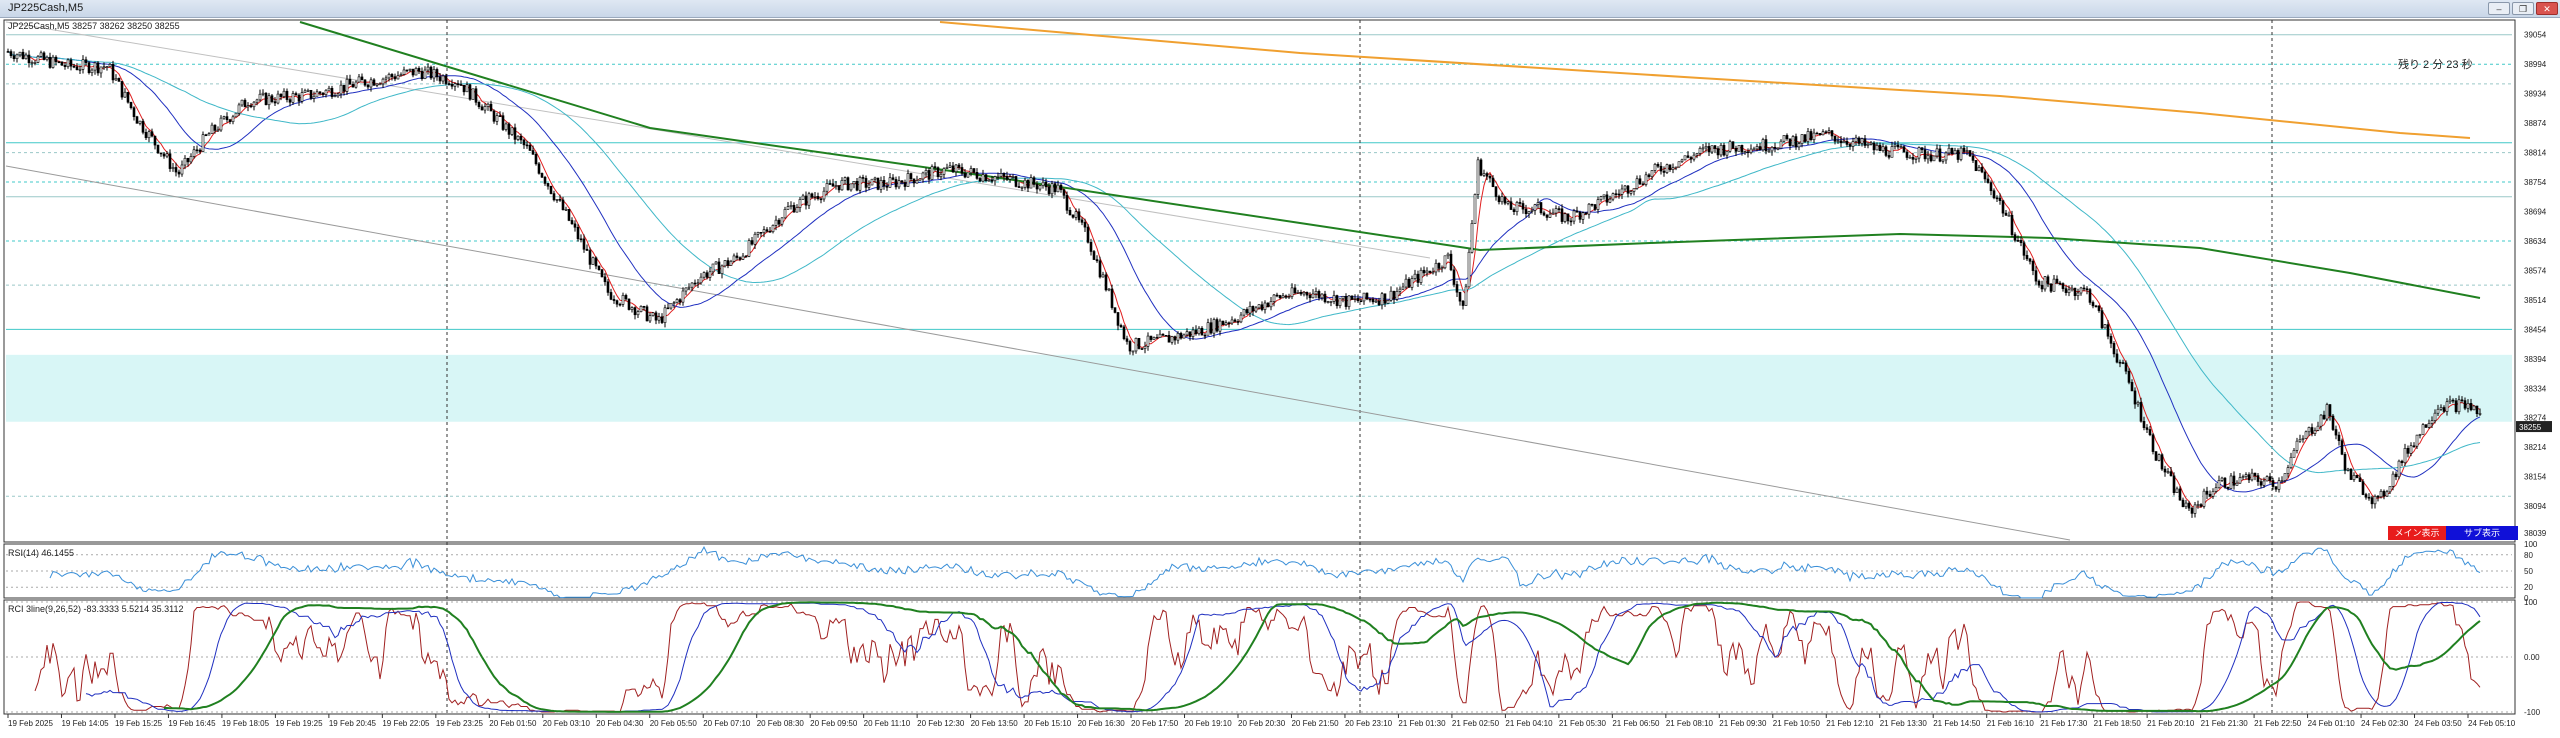 The image size is (2560, 738). What do you see at coordinates (2528, 587) in the screenshot?
I see `rsi-tick: 20` at bounding box center [2528, 587].